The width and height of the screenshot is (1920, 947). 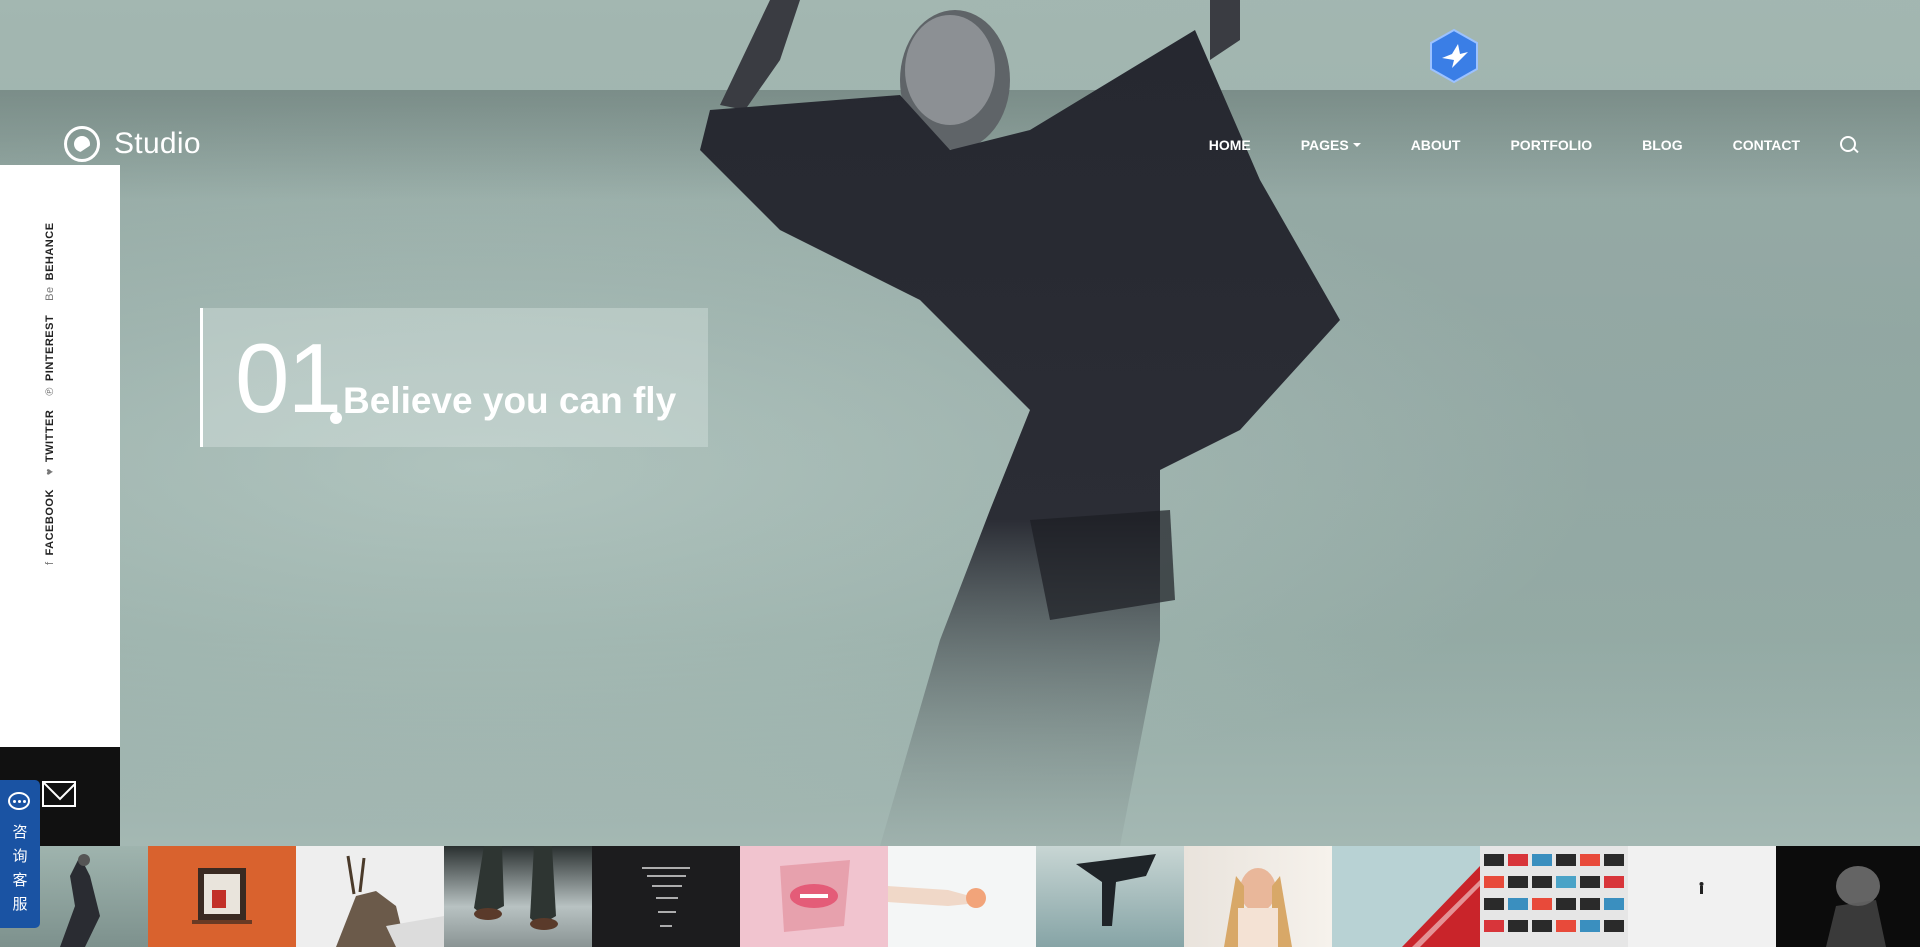 What do you see at coordinates (937, 897) in the screenshot?
I see `hand-flower-thumb-icon` at bounding box center [937, 897].